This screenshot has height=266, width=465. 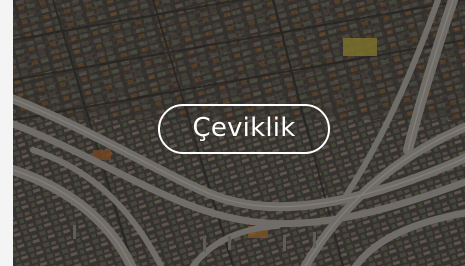 I want to click on category-label-button: Çeviklik, so click(x=244, y=129).